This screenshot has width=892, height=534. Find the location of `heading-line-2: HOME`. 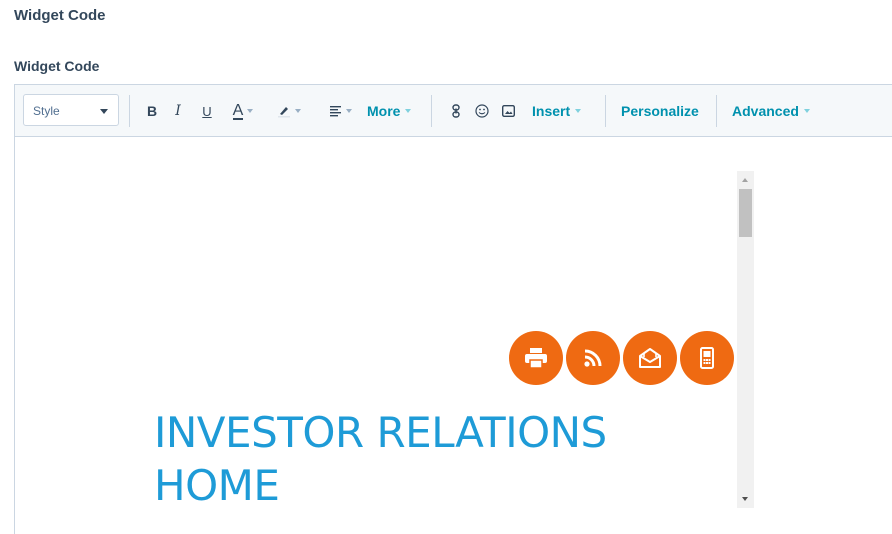

heading-line-2: HOME is located at coordinates (217, 485).